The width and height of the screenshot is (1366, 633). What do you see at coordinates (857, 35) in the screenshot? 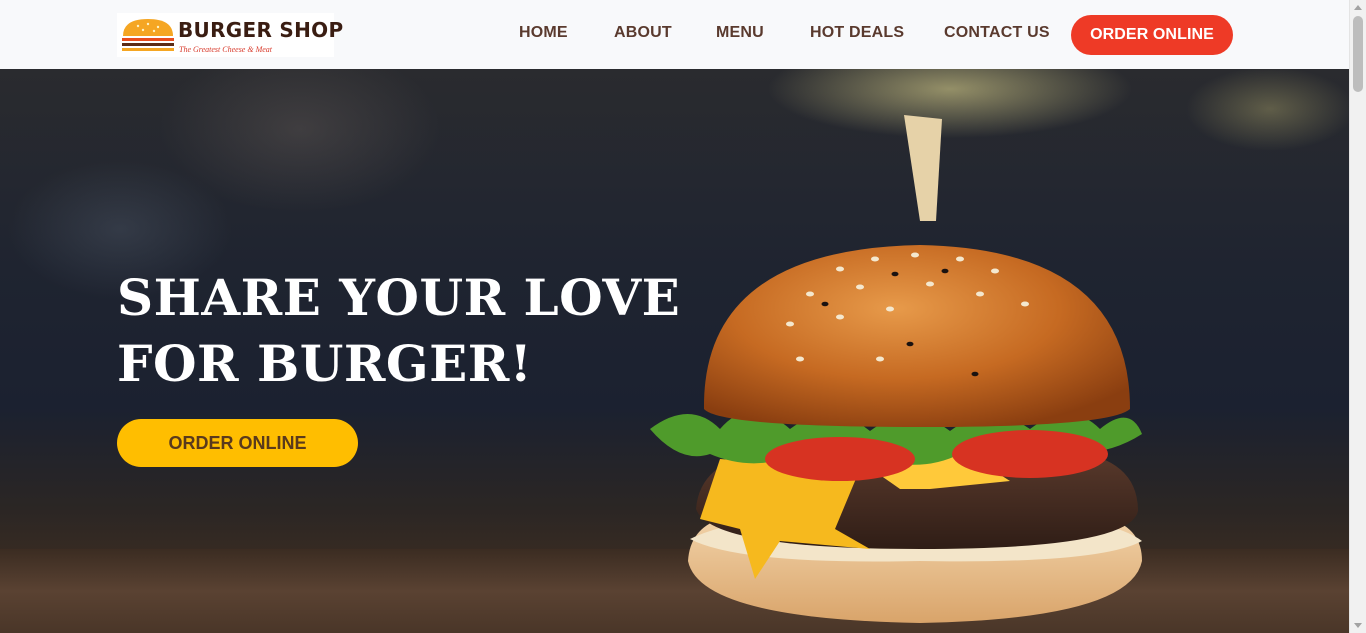
I see `nav-hot-deals: HOT DEALS` at bounding box center [857, 35].